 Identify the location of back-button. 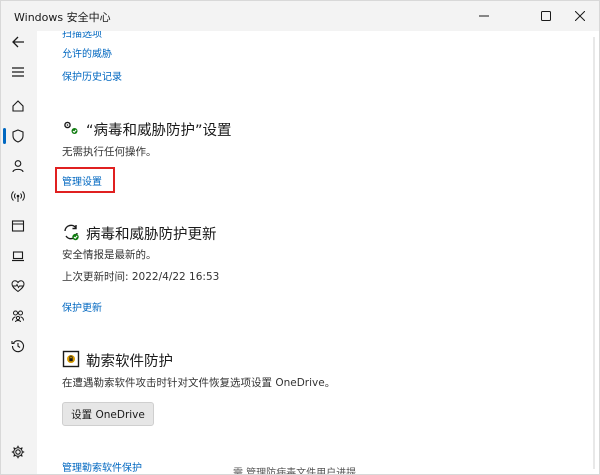
(18, 42).